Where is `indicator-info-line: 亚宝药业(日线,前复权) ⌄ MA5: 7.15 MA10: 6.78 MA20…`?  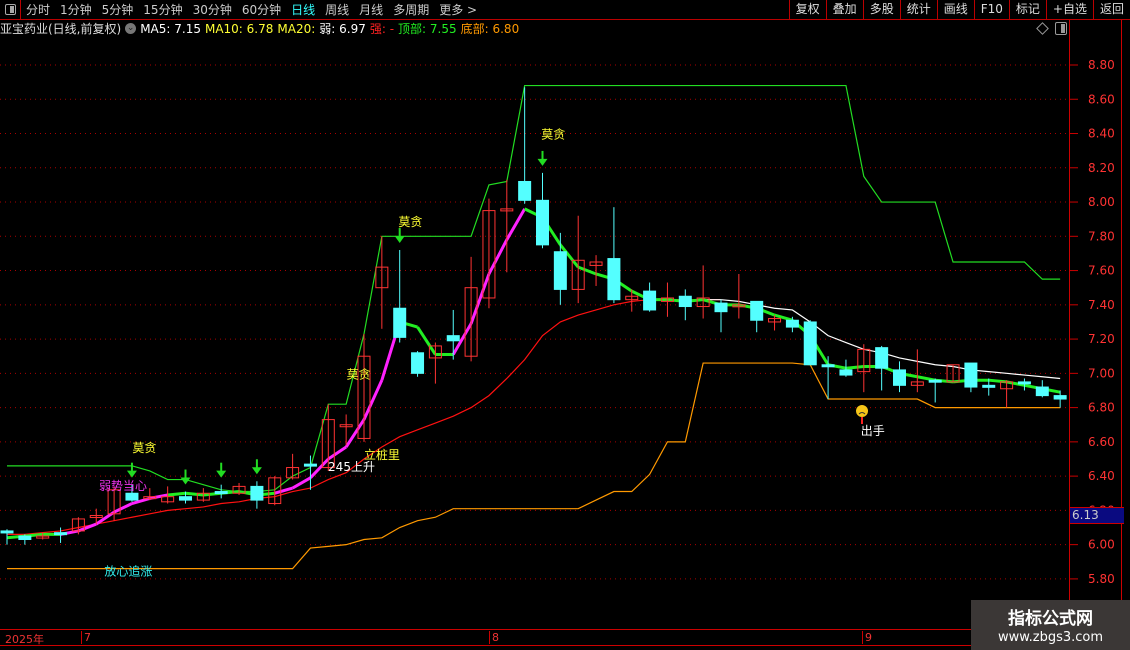
indicator-info-line: 亚宝药业(日线,前复权) ⌄ MA5: 7.15 MA10: 6.78 MA20… is located at coordinates (261, 28).